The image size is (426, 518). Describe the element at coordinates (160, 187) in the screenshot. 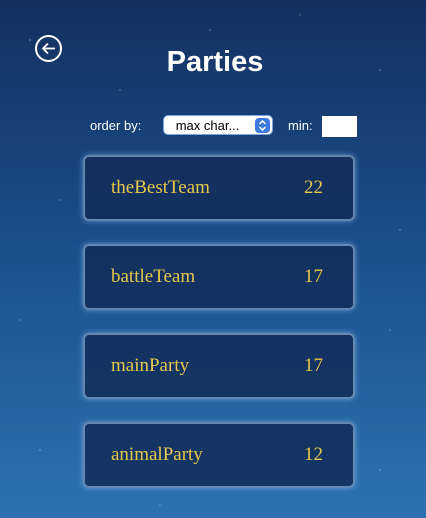

I see `party-name: theBestTeam` at that location.